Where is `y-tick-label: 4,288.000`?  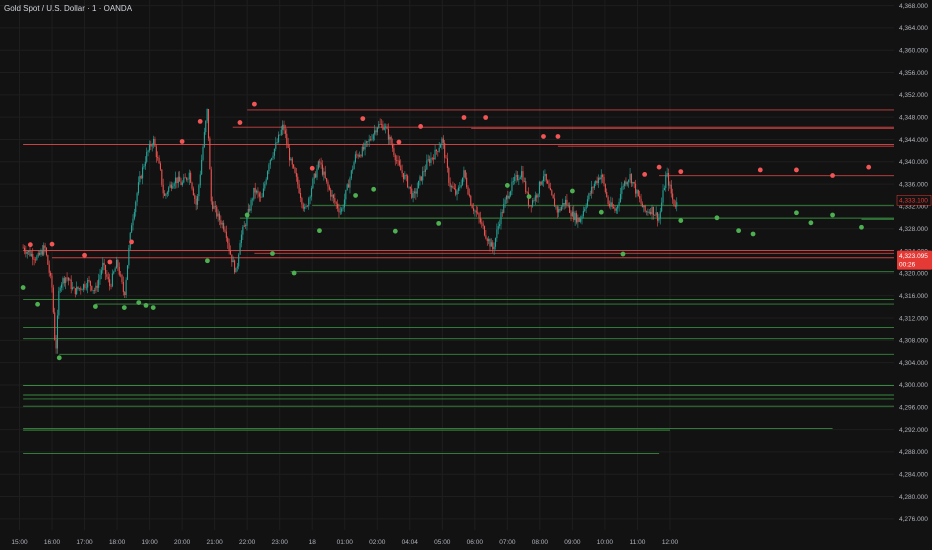
y-tick-label: 4,288.000 is located at coordinates (913, 452).